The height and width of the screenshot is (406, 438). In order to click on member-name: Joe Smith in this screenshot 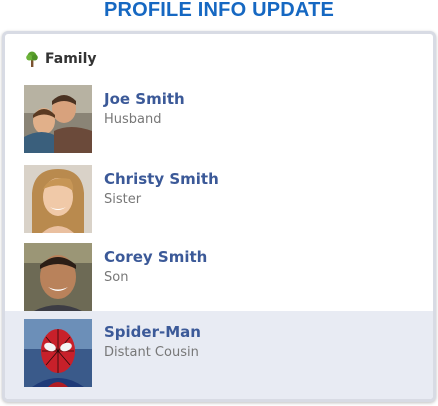, I will do `click(144, 99)`.